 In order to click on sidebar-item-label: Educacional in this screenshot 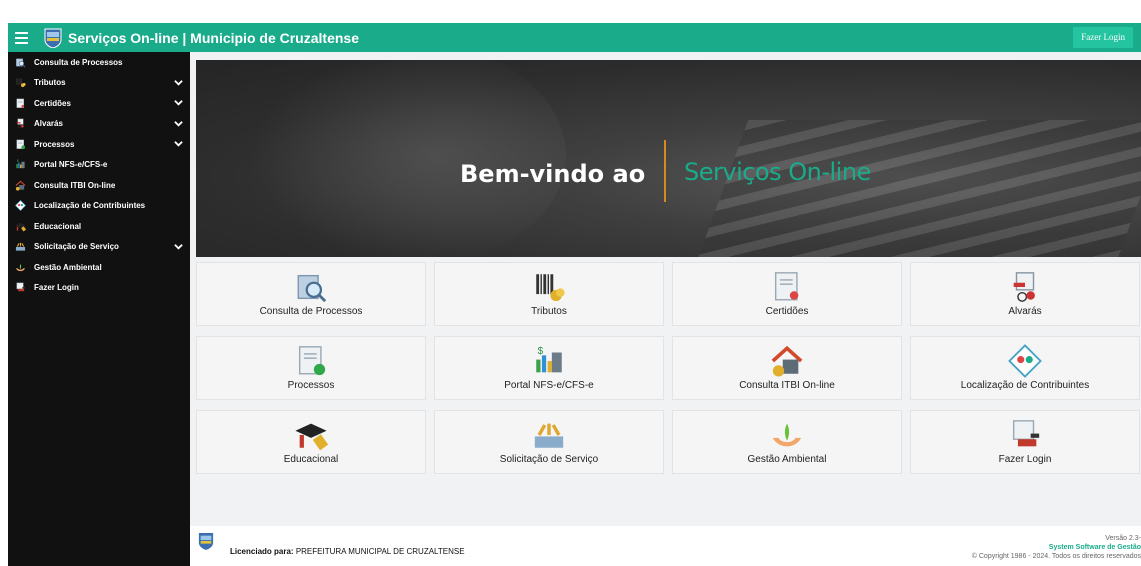, I will do `click(58, 226)`.